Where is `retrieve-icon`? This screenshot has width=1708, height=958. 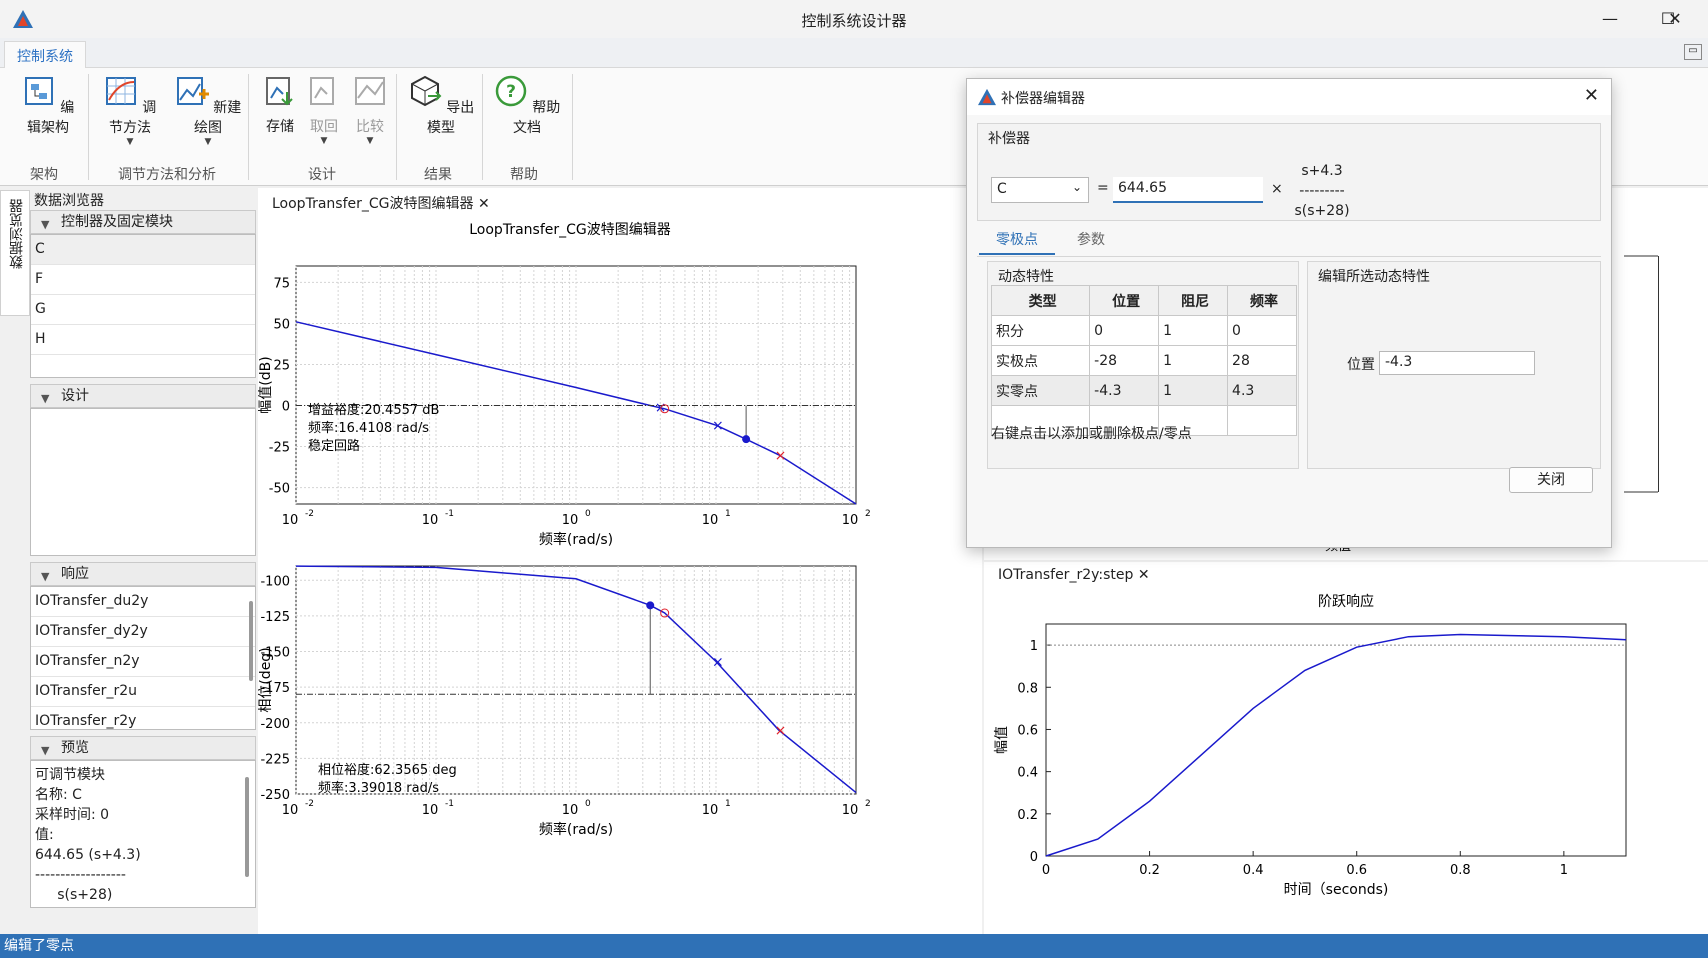 retrieve-icon is located at coordinates (322, 91).